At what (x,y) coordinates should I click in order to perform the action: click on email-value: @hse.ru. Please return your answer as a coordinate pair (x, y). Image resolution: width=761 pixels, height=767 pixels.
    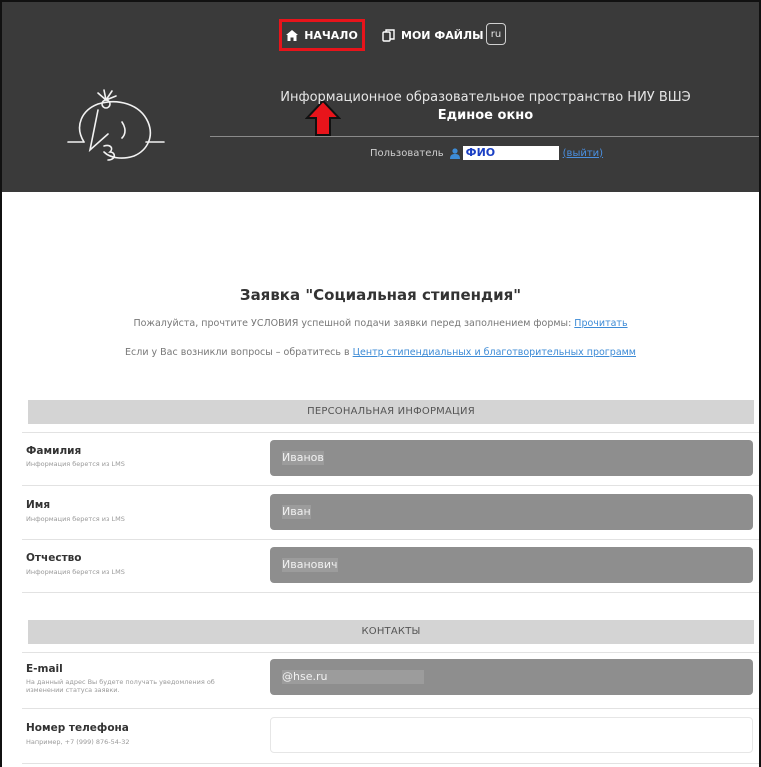
    Looking at the image, I should click on (353, 677).